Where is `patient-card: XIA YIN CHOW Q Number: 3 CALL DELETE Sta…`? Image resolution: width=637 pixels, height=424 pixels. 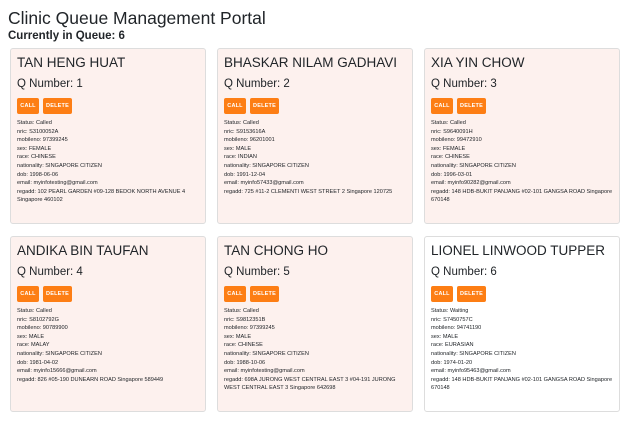 patient-card: XIA YIN CHOW Q Number: 3 CALL DELETE Sta… is located at coordinates (522, 136).